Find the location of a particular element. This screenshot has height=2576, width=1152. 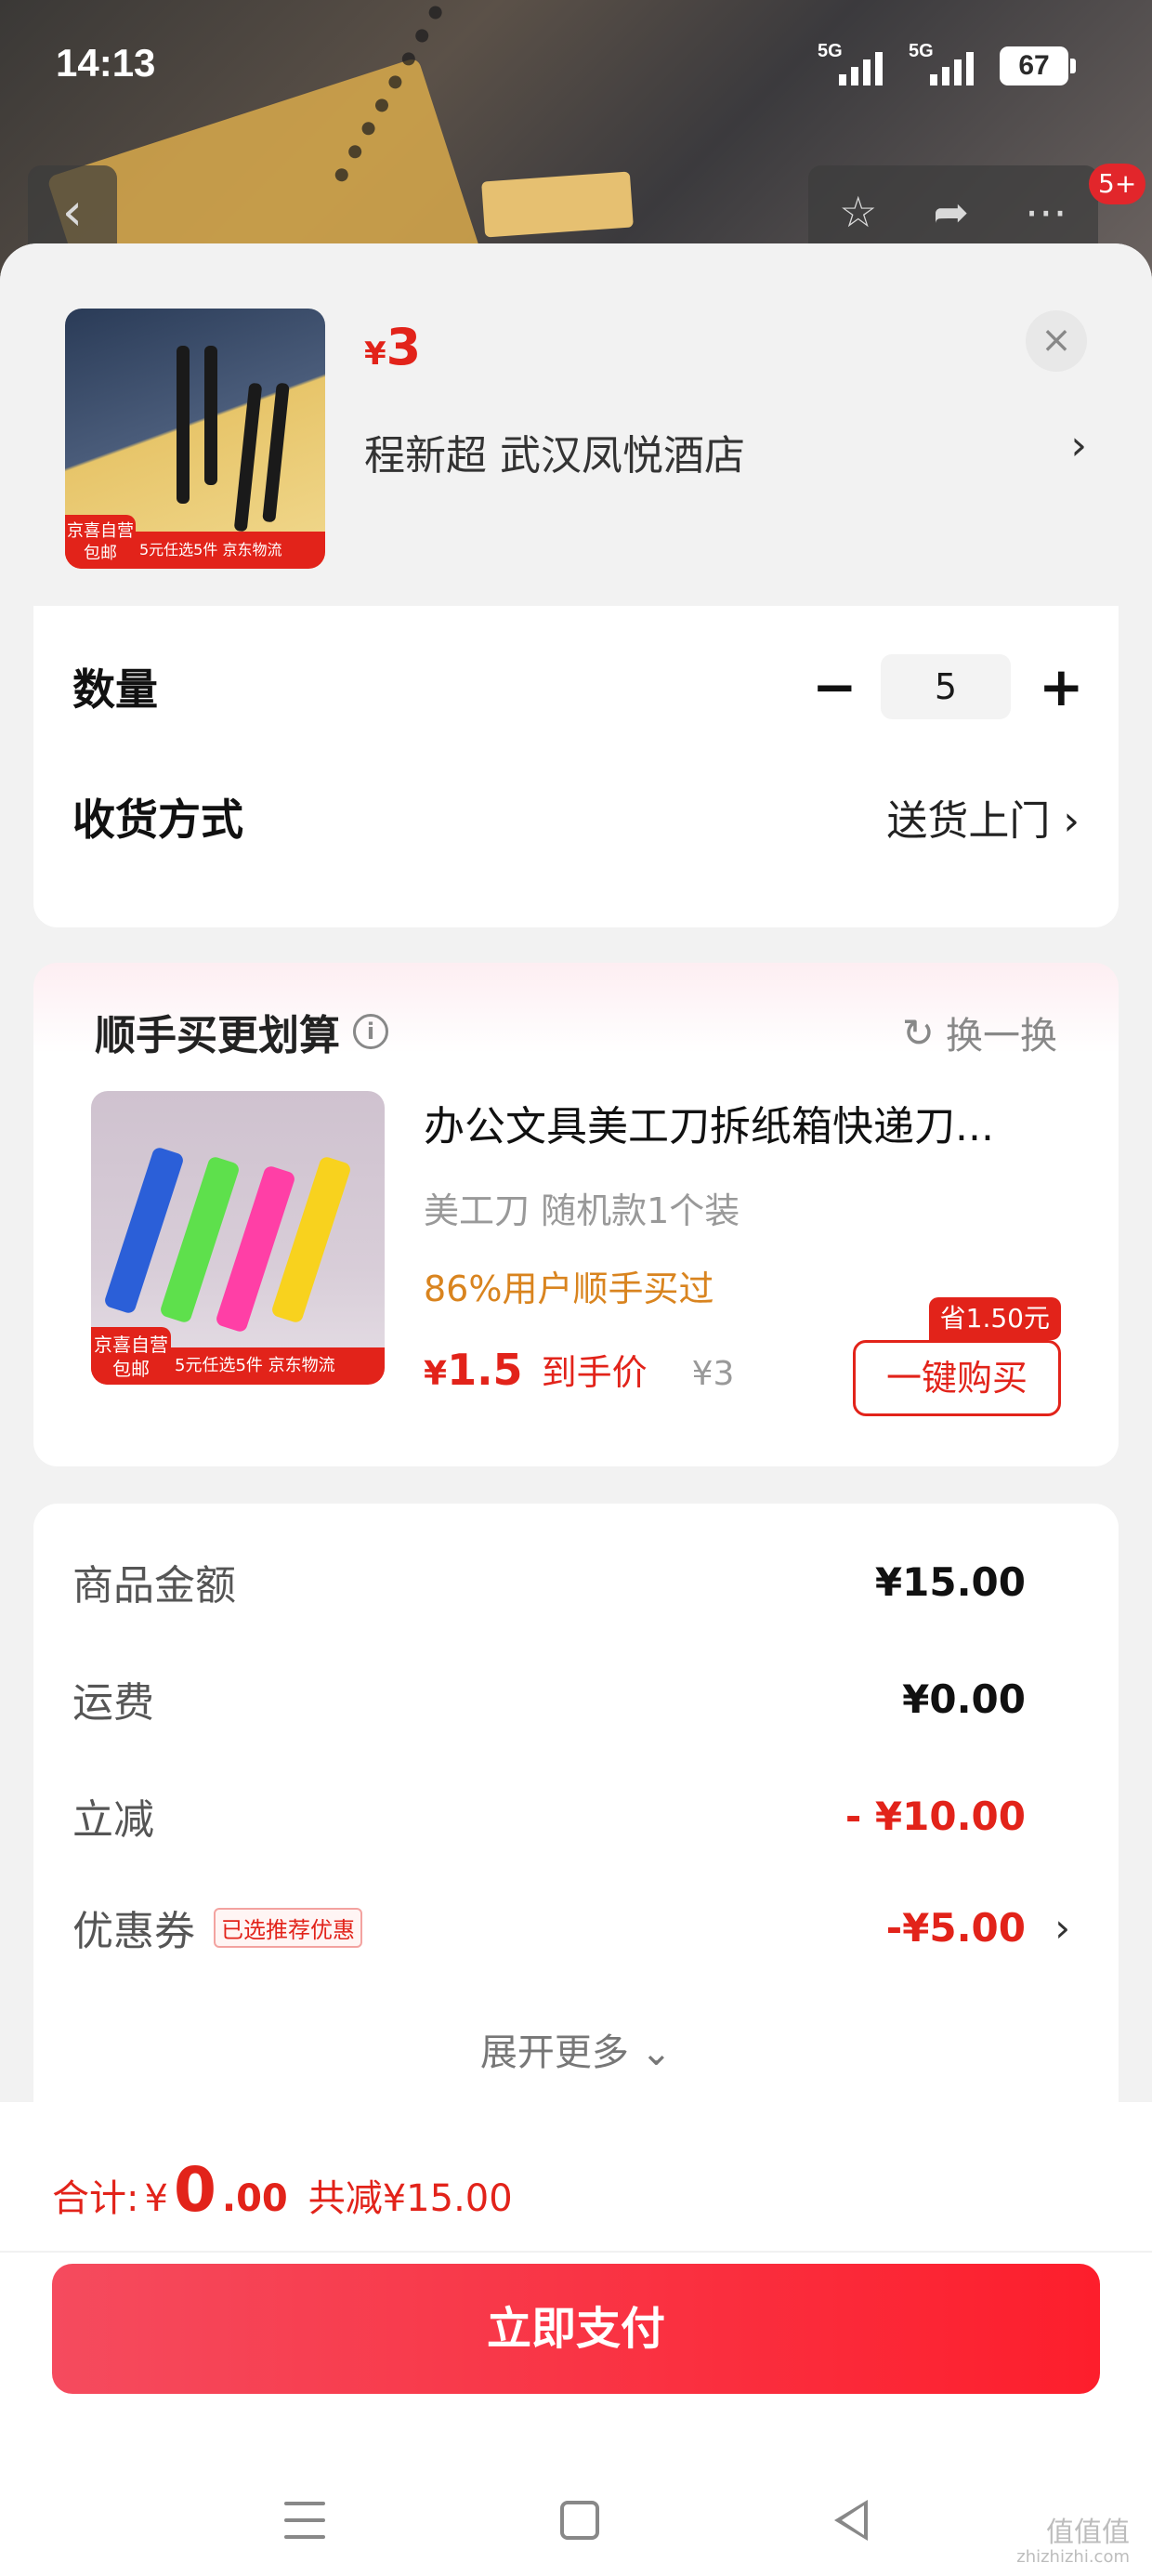

signal-icon: 5G is located at coordinates (850, 63).